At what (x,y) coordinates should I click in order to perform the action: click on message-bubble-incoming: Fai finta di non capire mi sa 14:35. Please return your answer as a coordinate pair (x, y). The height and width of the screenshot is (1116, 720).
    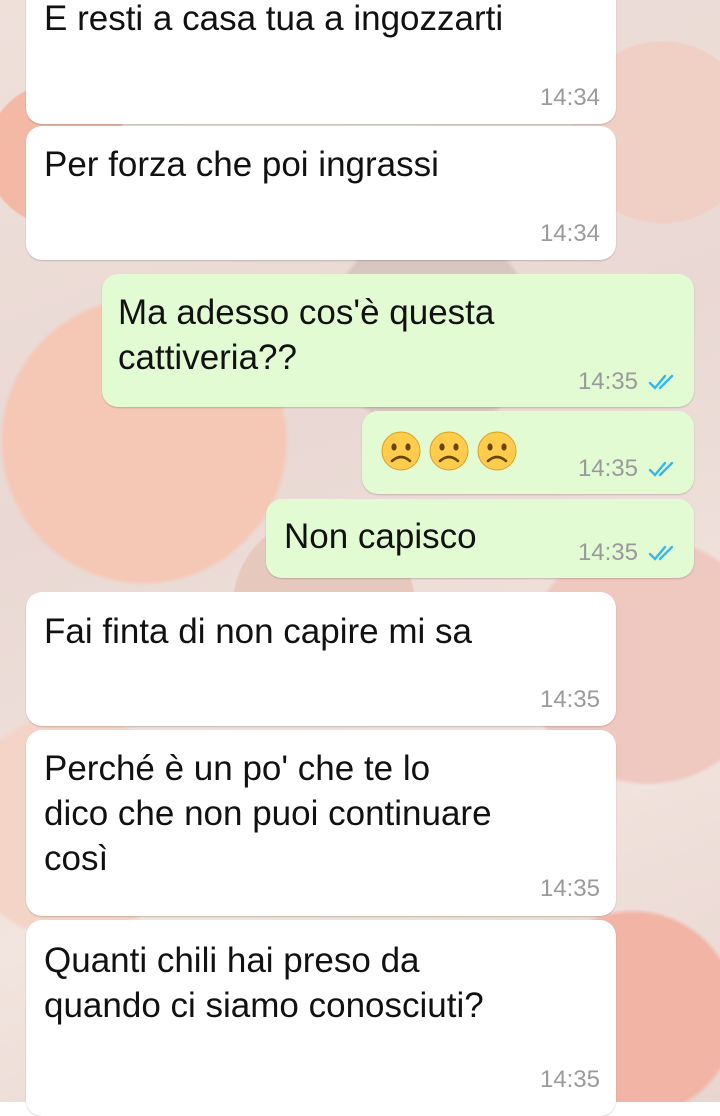
    Looking at the image, I should click on (321, 659).